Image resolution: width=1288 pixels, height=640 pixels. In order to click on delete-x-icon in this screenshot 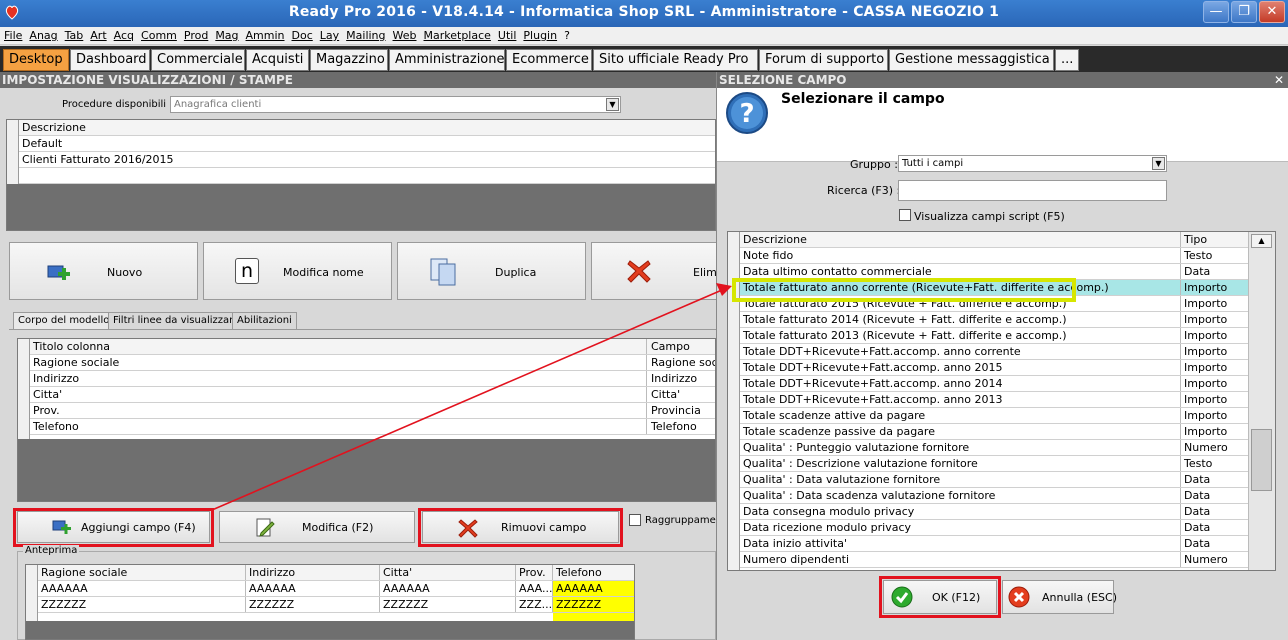, I will do `click(639, 271)`.